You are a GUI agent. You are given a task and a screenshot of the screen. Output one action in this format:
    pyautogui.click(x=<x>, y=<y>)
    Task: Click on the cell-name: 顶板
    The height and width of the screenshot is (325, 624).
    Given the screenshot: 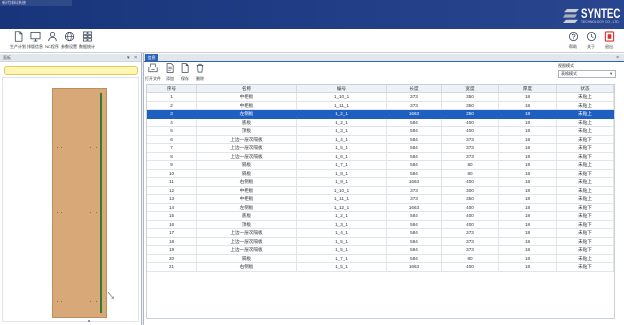 What is the action you would take?
    pyautogui.click(x=247, y=131)
    